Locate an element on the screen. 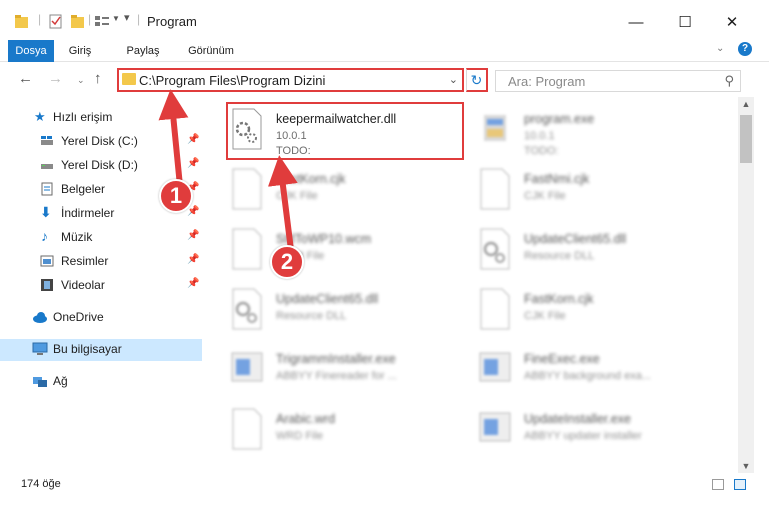  scrollbar-thumb is located at coordinates (746, 139).